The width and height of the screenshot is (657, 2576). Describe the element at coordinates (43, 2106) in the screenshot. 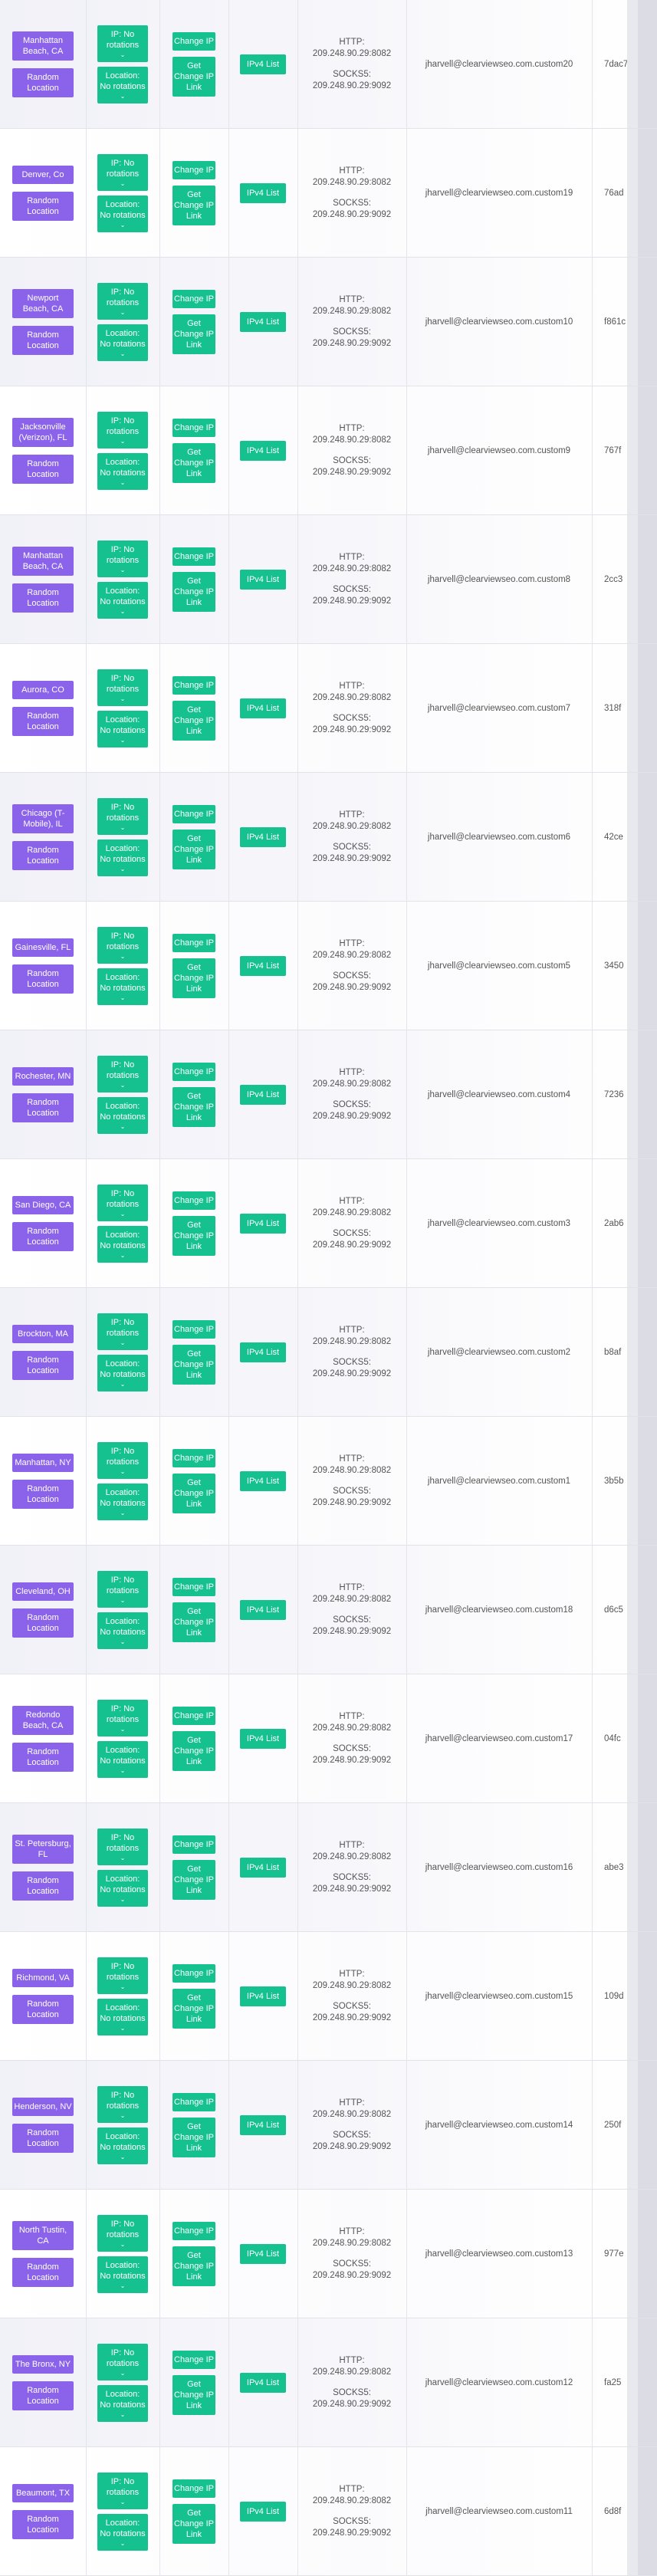

I see `location-badge: Henderson, NV` at that location.